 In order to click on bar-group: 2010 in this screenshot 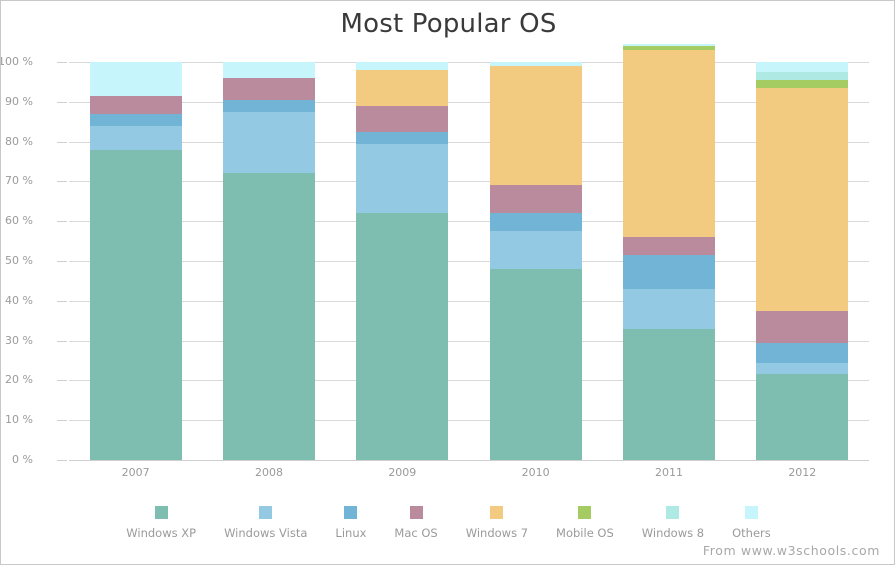, I will do `click(535, 270)`.